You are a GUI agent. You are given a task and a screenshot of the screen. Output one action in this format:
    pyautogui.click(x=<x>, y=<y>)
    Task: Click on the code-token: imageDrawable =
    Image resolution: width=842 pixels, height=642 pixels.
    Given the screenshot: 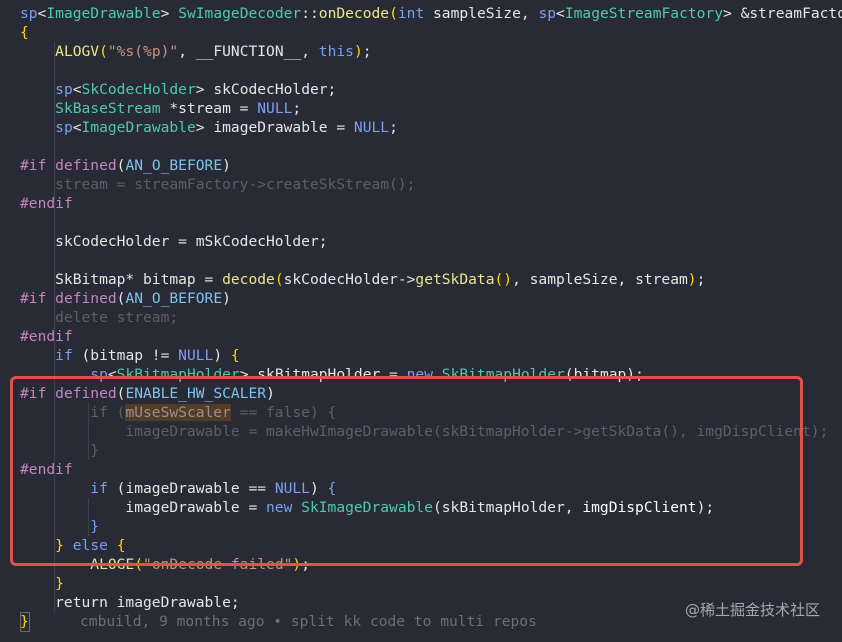 What is the action you would take?
    pyautogui.click(x=143, y=507)
    